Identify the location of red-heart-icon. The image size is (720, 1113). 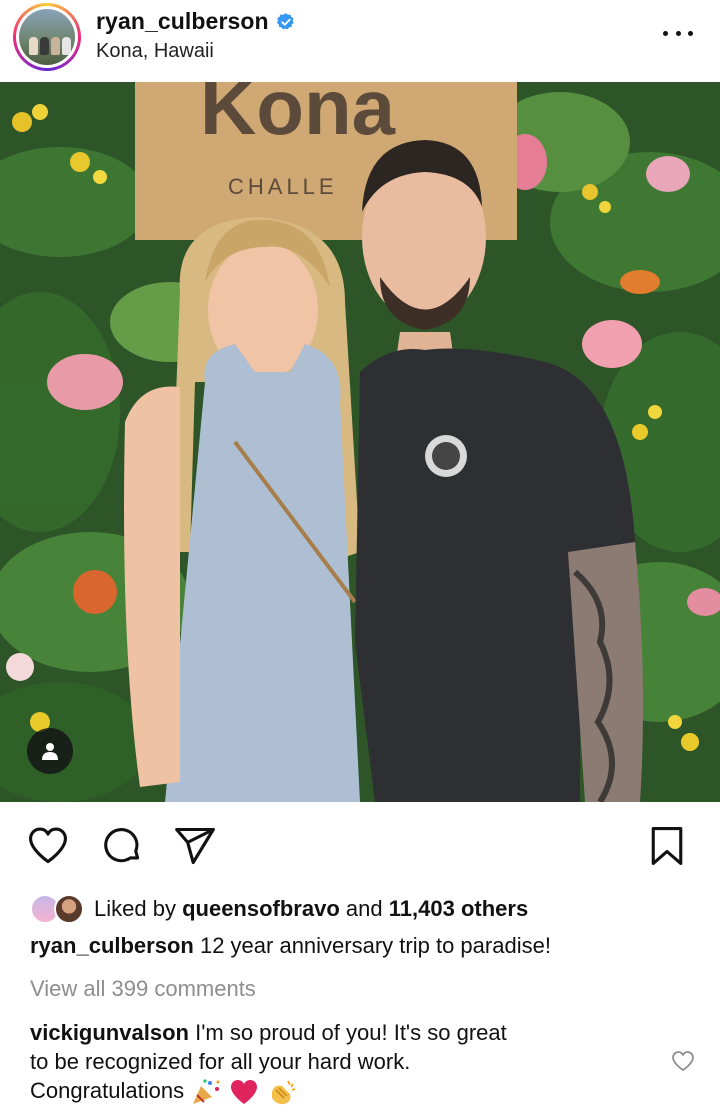
(244, 1092).